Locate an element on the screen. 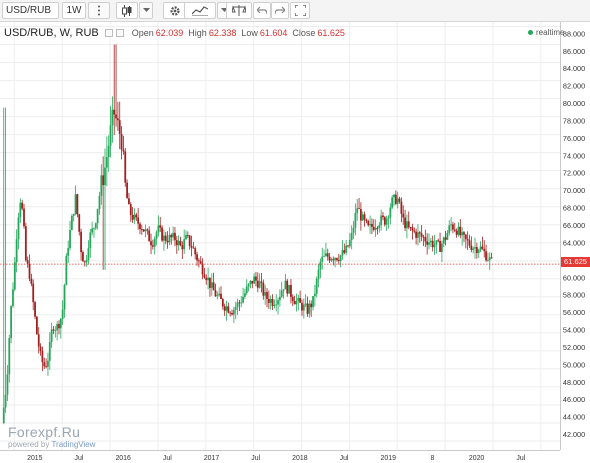 The image size is (590, 463). interval-button: 1W is located at coordinates (74, 10).